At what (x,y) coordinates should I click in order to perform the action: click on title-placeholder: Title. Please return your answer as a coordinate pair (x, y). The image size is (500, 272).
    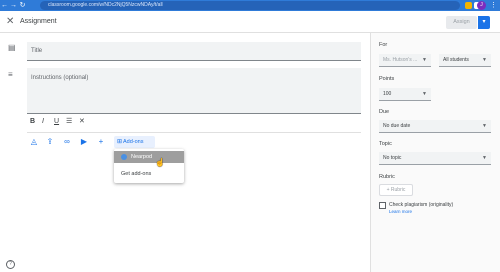
    Looking at the image, I should click on (37, 51).